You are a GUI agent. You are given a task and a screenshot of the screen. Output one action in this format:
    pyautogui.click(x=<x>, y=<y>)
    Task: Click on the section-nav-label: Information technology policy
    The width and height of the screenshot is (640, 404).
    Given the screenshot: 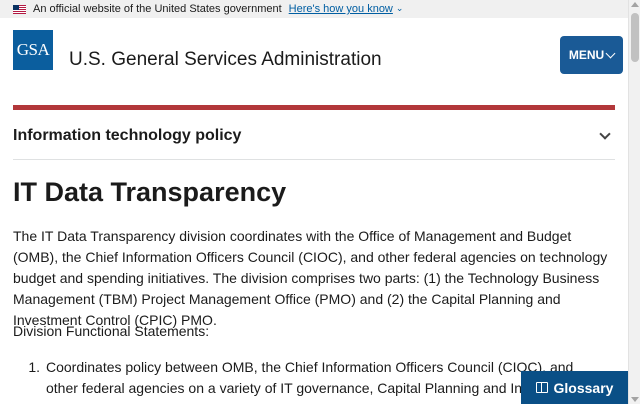 What is the action you would take?
    pyautogui.click(x=127, y=135)
    